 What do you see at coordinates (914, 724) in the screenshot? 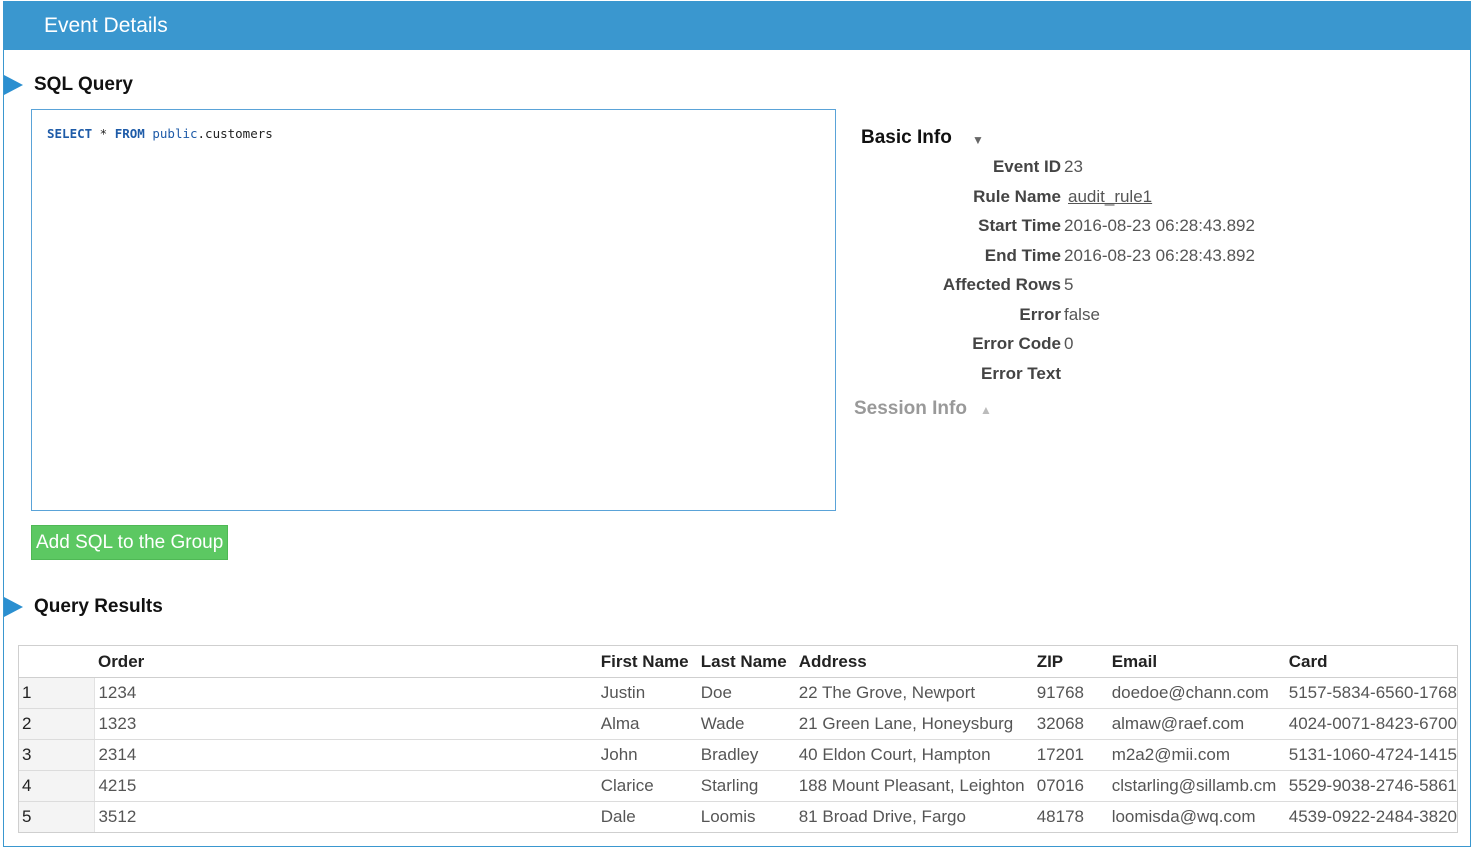
I see `table-cell: 21 Green Lane, Honeysburg` at bounding box center [914, 724].